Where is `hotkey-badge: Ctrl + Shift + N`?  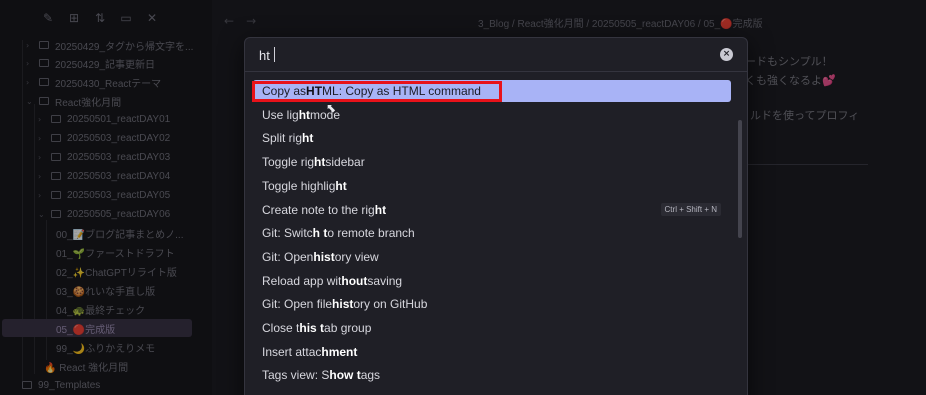
hotkey-badge: Ctrl + Shift + N is located at coordinates (690, 209).